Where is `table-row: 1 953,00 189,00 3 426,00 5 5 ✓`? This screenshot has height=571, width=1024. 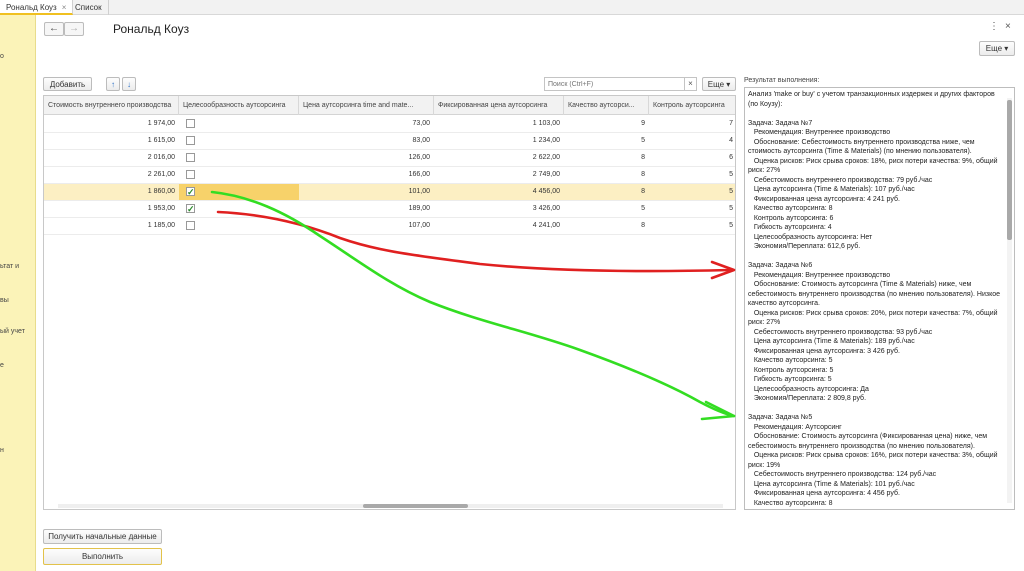 table-row: 1 953,00 189,00 3 426,00 5 5 ✓ is located at coordinates (389, 209).